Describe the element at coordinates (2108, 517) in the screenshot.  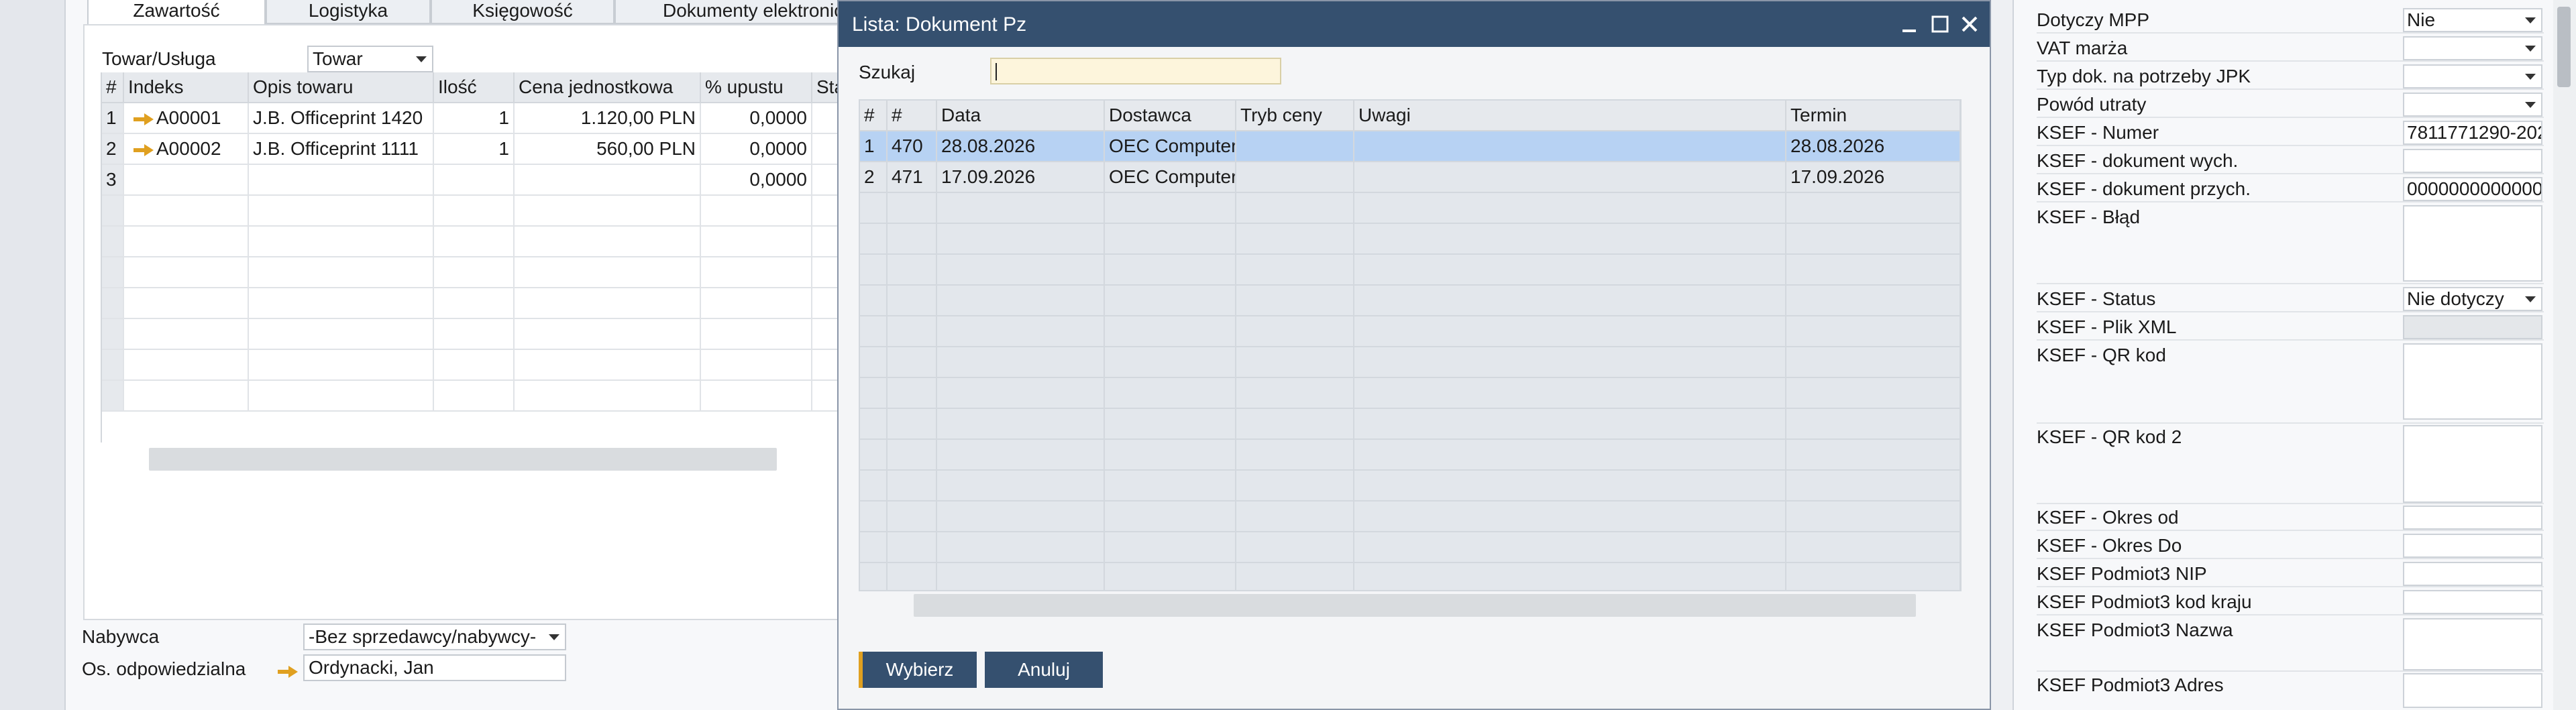
I see `field-label: KSEF - Okres od` at that location.